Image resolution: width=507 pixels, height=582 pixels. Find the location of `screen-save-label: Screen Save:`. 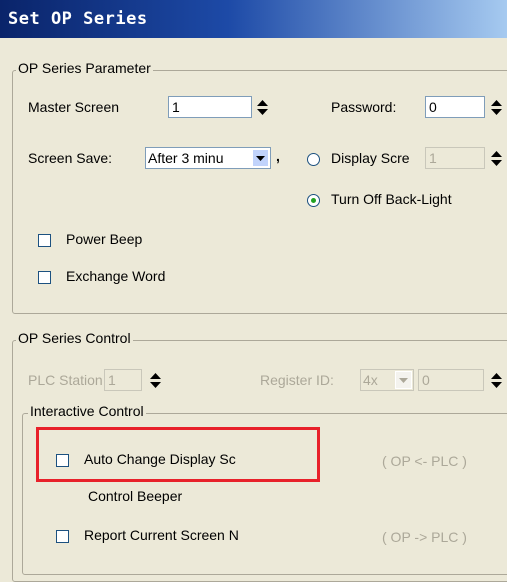

screen-save-label: Screen Save: is located at coordinates (70, 158).